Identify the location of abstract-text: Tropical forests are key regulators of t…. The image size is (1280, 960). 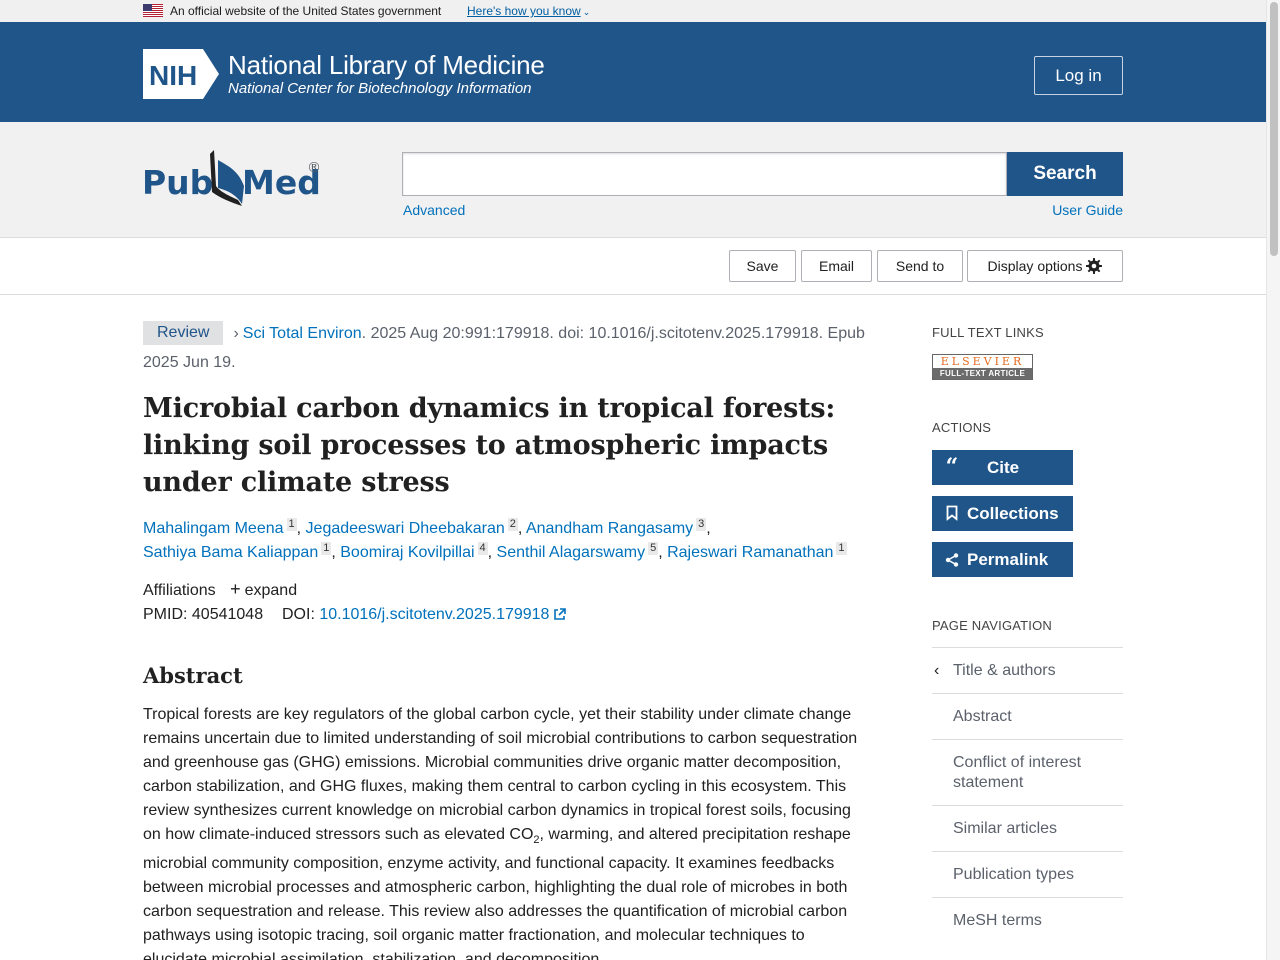
(500, 833).